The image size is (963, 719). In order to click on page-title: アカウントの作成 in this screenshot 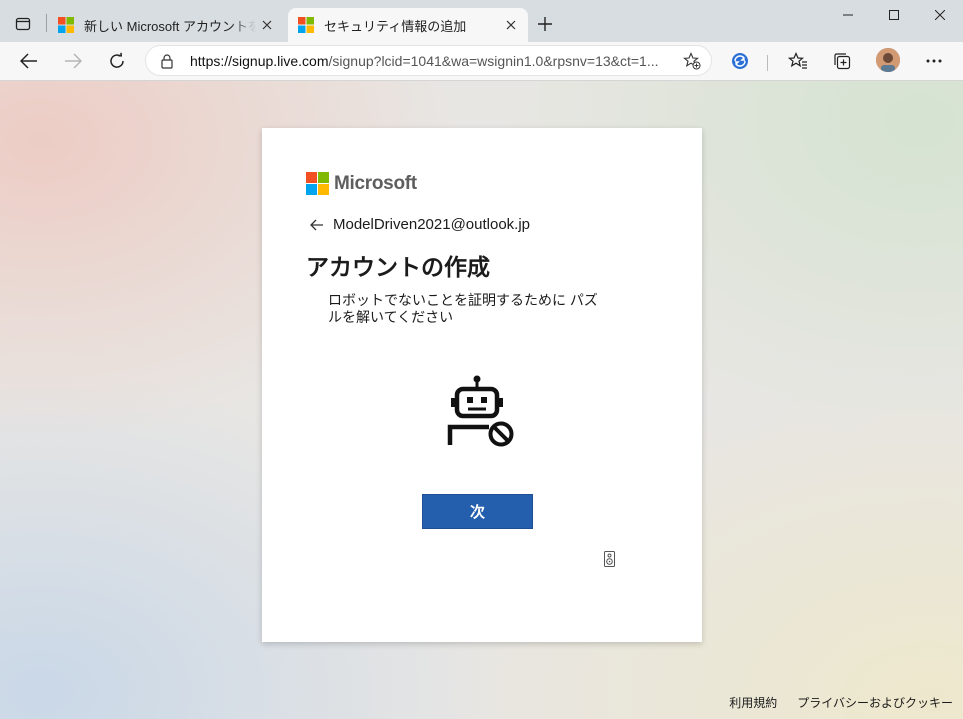, I will do `click(398, 267)`.